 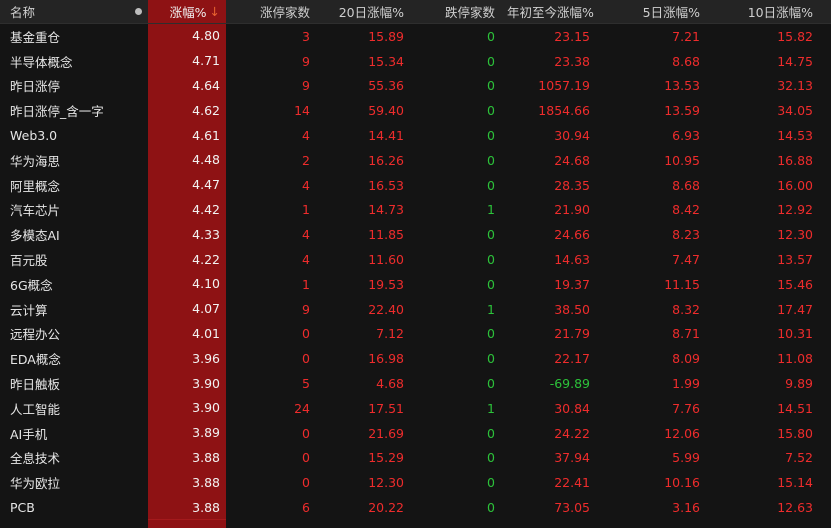 What do you see at coordinates (415, 284) in the screenshot?
I see `table-row: 6G概念 4.10 1 19.53 0 19.37 11.15 15.46` at bounding box center [415, 284].